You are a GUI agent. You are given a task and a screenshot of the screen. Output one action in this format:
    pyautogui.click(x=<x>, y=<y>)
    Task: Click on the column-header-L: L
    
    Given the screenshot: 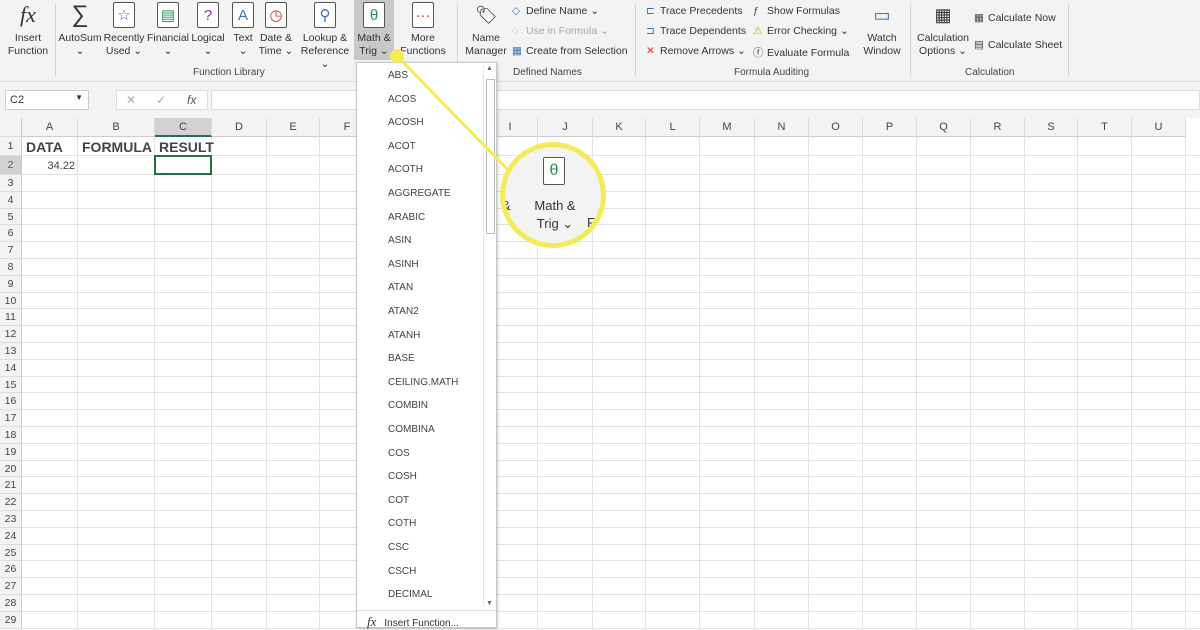 What is the action you would take?
    pyautogui.click(x=673, y=127)
    